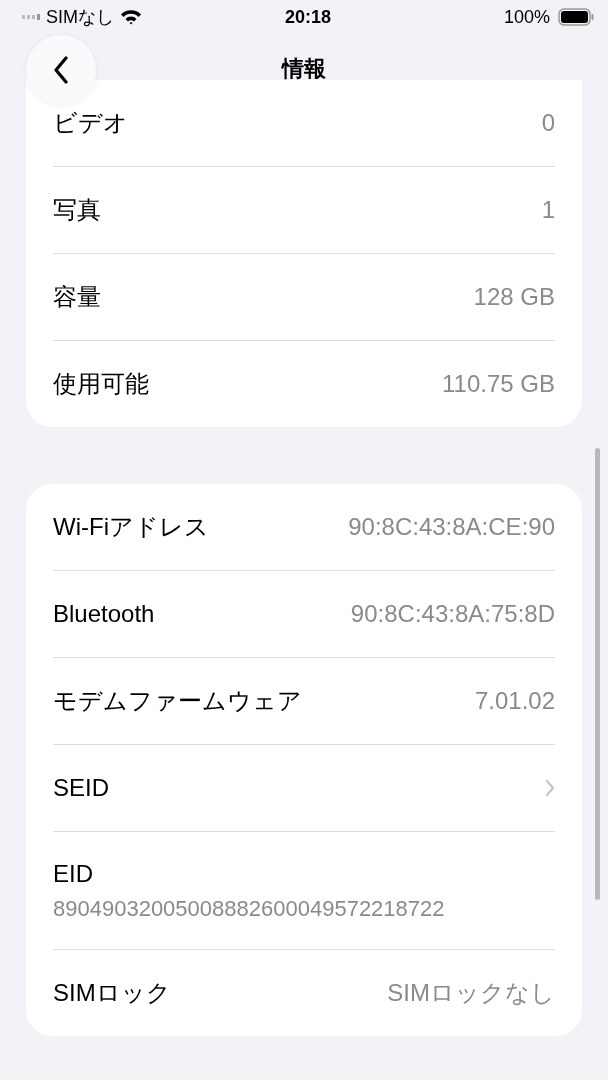  What do you see at coordinates (177, 701) in the screenshot?
I see `row-label: モデムファームウェア` at bounding box center [177, 701].